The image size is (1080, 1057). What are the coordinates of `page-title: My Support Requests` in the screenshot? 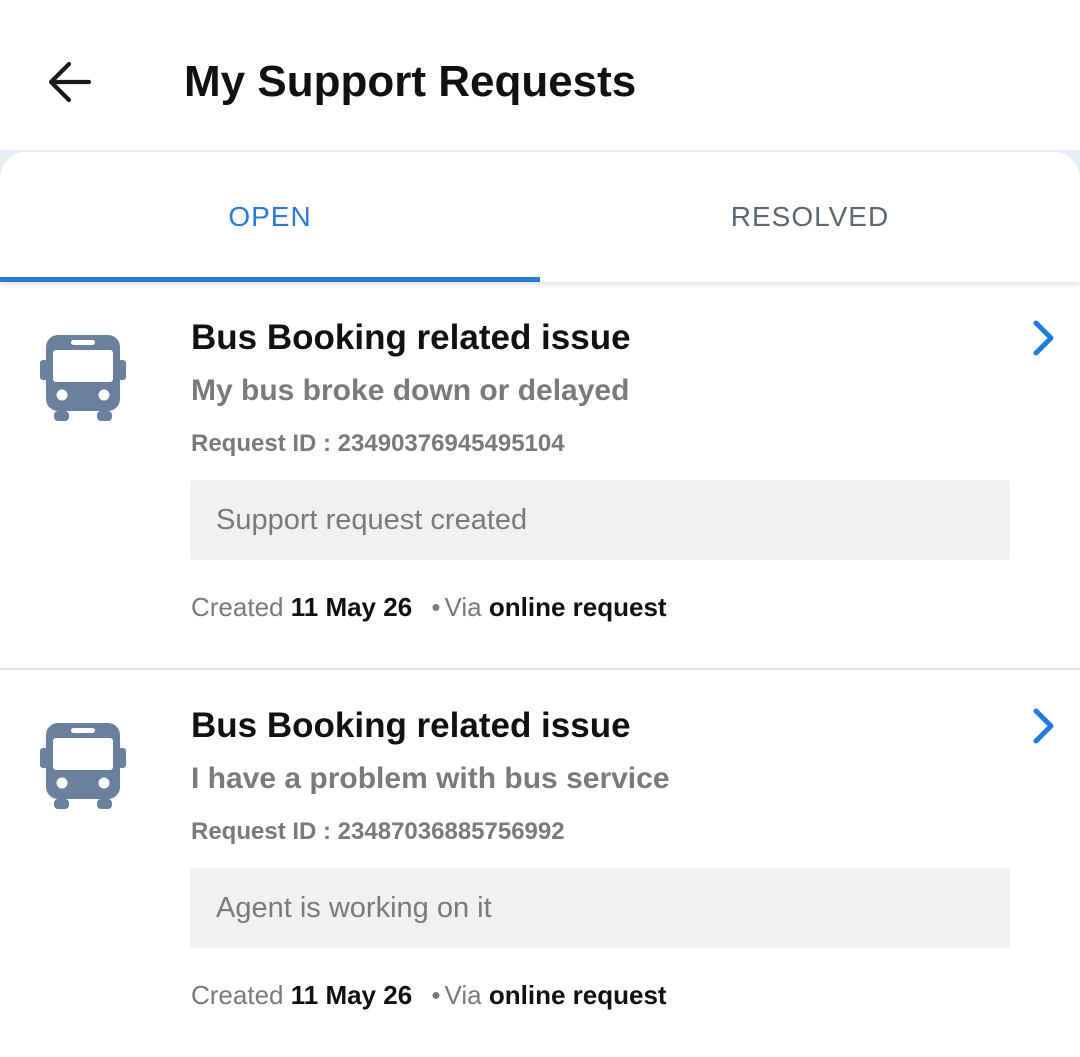 It's located at (410, 81).